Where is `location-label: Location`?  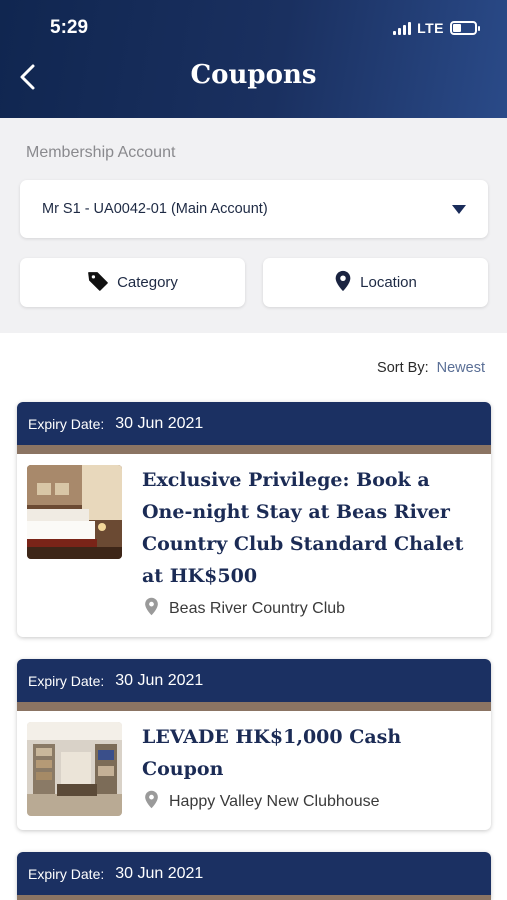
location-label: Location is located at coordinates (388, 282).